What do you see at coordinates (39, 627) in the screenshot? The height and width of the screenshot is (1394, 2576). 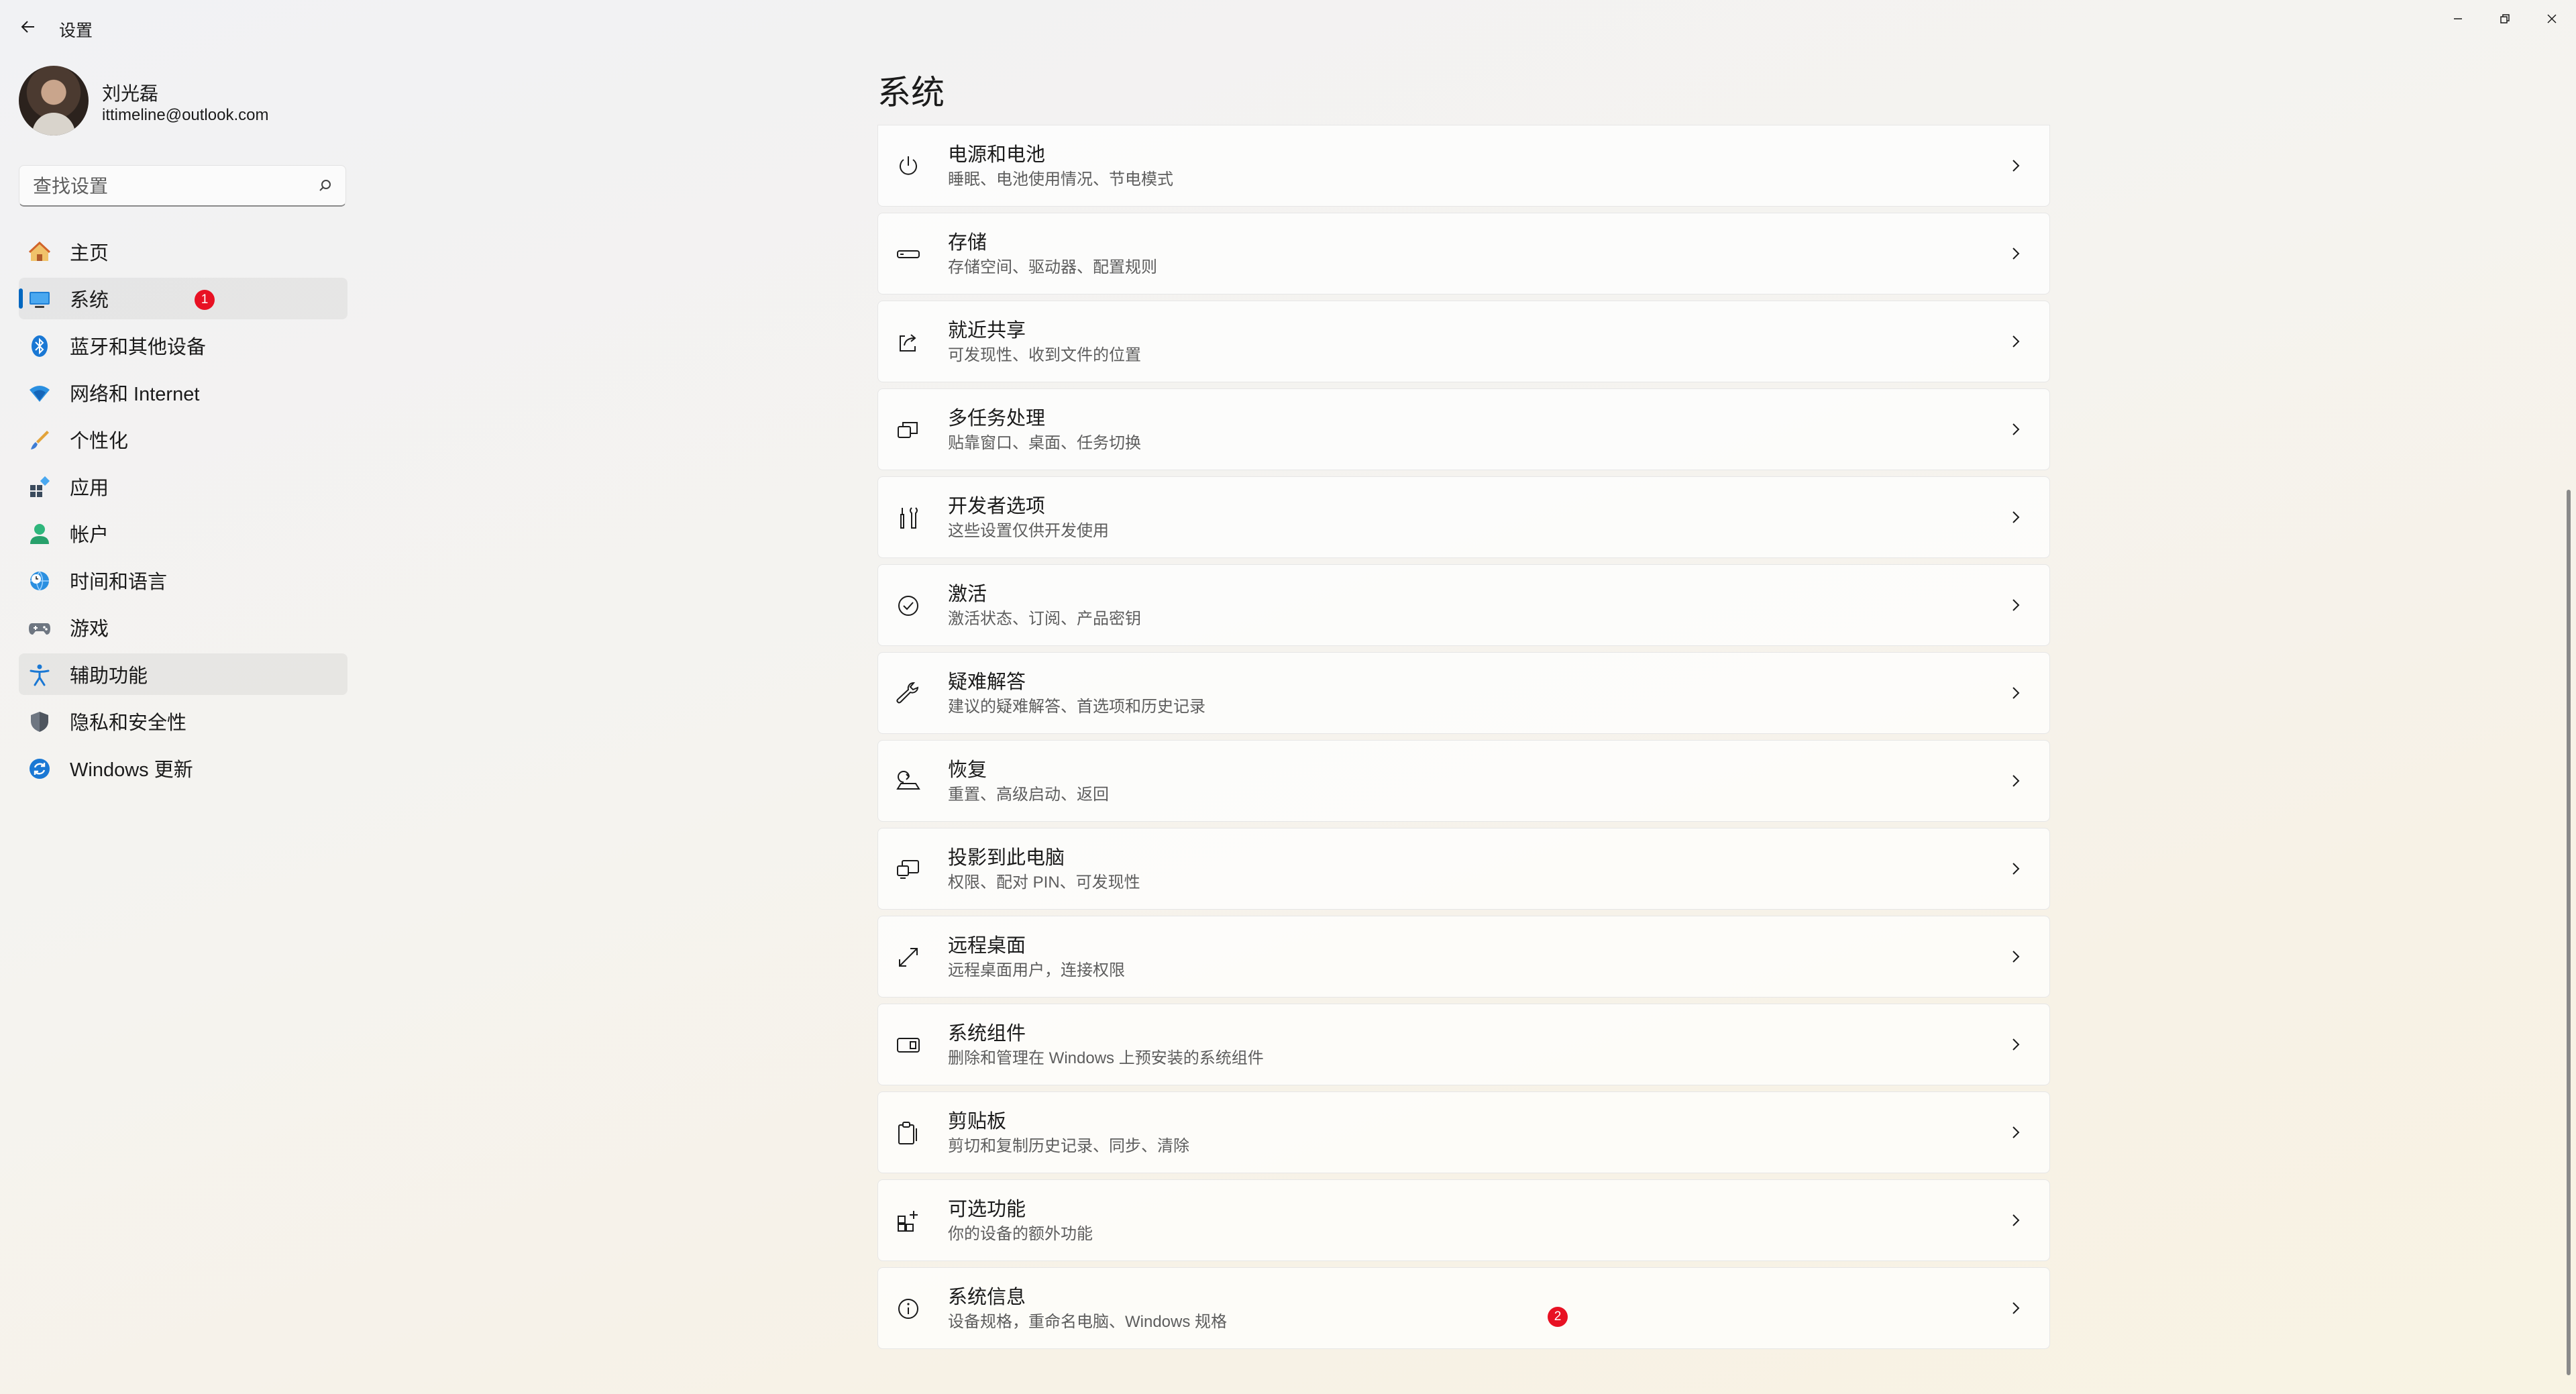 I see `gamepad-icon` at bounding box center [39, 627].